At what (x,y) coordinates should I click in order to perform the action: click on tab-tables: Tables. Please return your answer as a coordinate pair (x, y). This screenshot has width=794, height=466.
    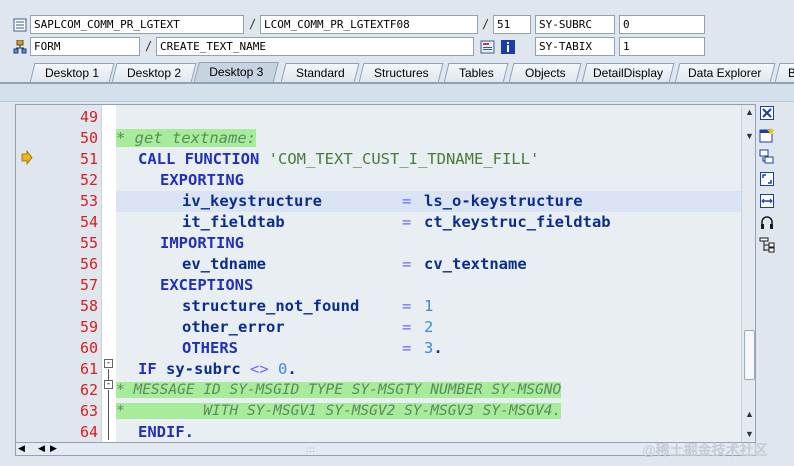
    Looking at the image, I should click on (476, 73).